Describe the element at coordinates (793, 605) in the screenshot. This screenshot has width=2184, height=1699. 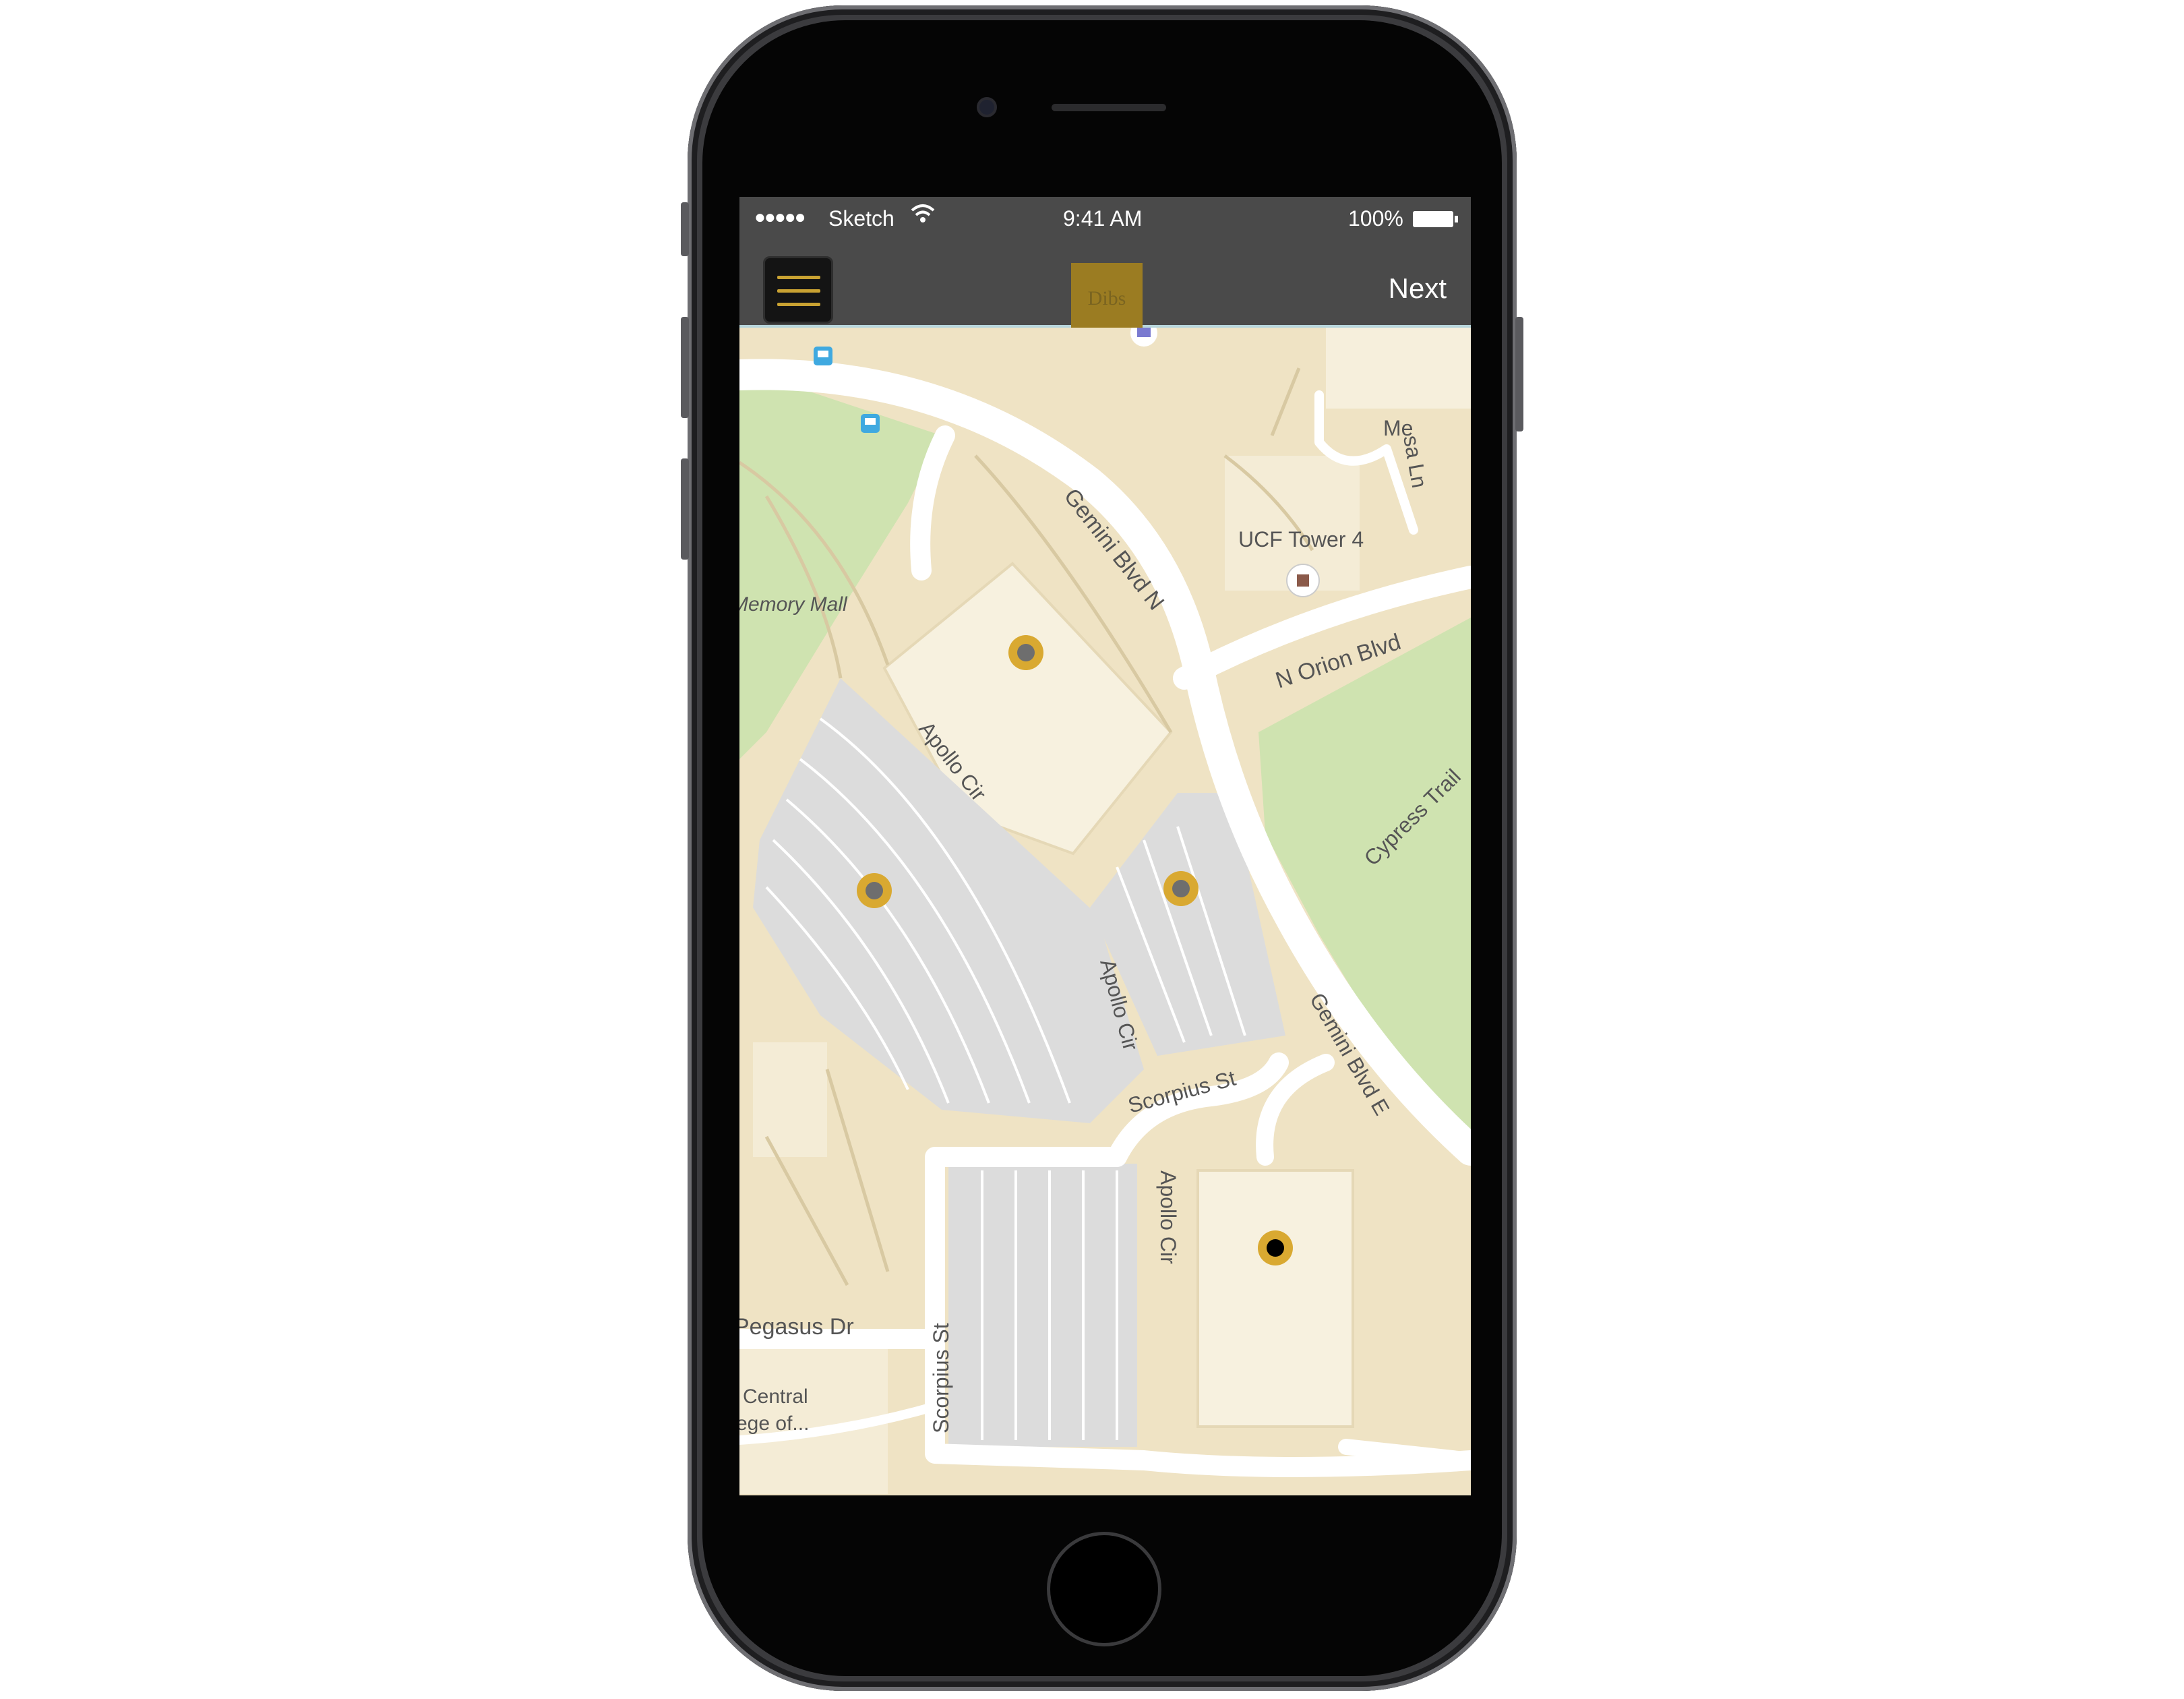
I see `label-memory-mall: Memory Mall` at that location.